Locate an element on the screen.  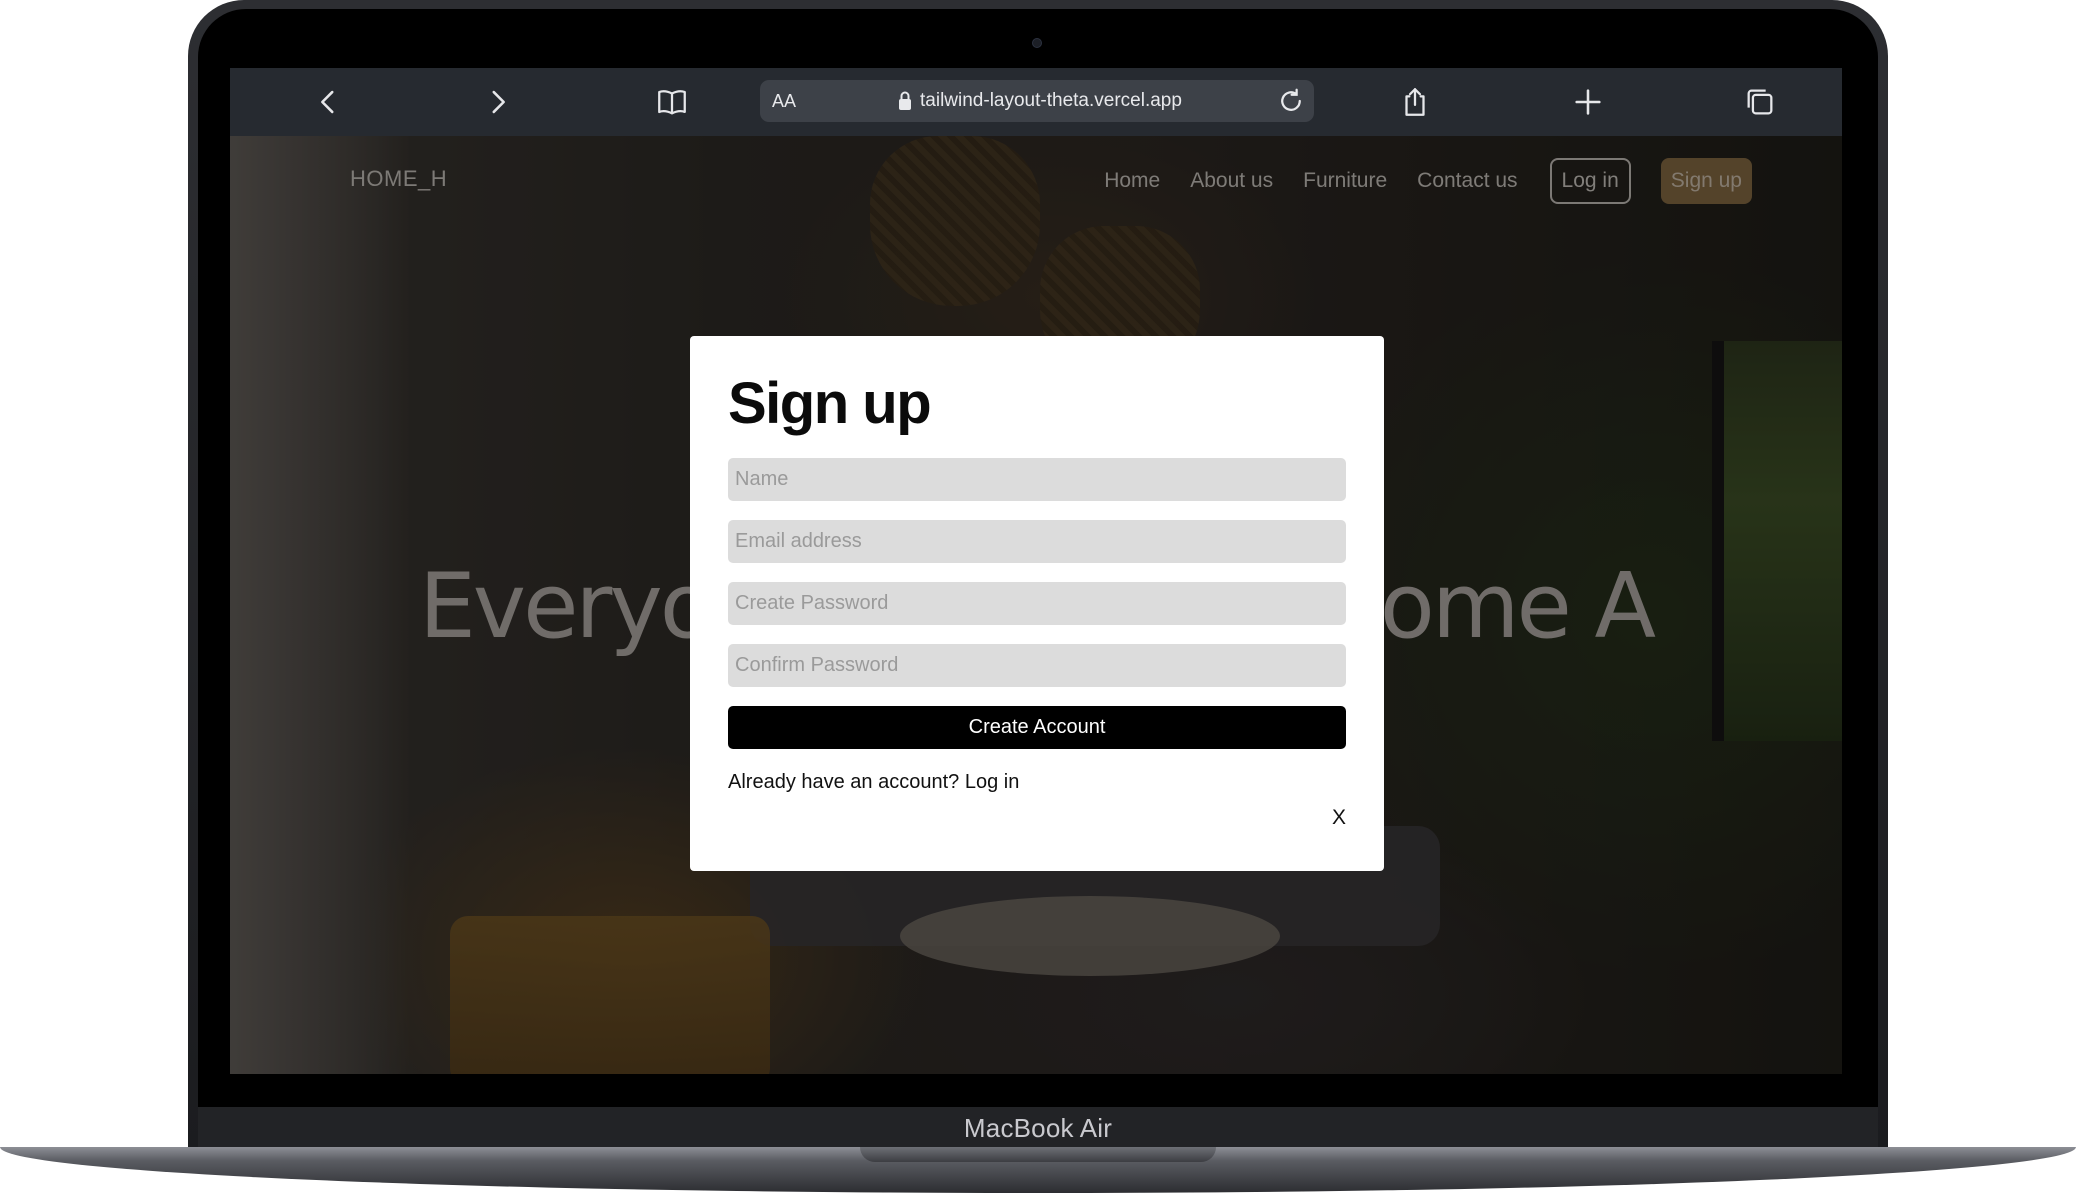
browser-toolbar: AA tailwind-layout-theta.vercel.app is located at coordinates (1036, 102).